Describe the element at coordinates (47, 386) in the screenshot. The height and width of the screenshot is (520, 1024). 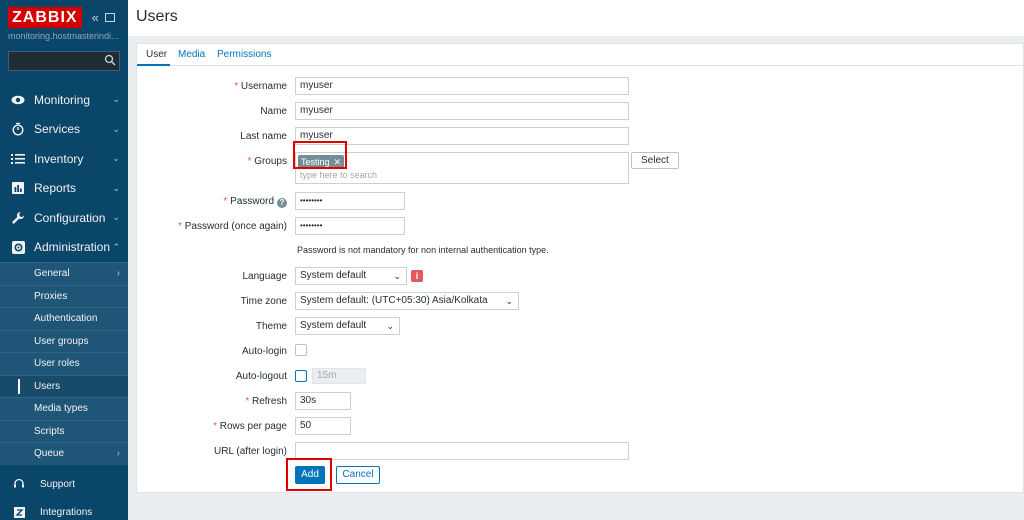
I see `submenu-label: Users` at that location.